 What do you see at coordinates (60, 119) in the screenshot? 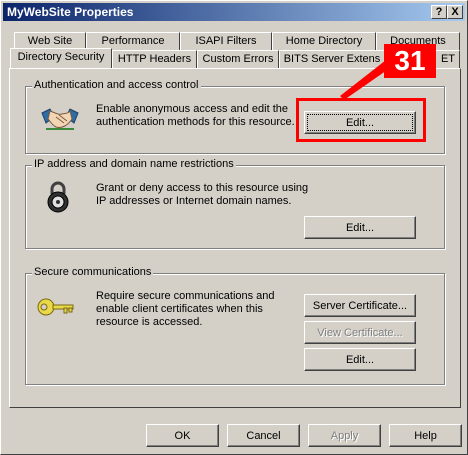
I see `handshake-icon` at bounding box center [60, 119].